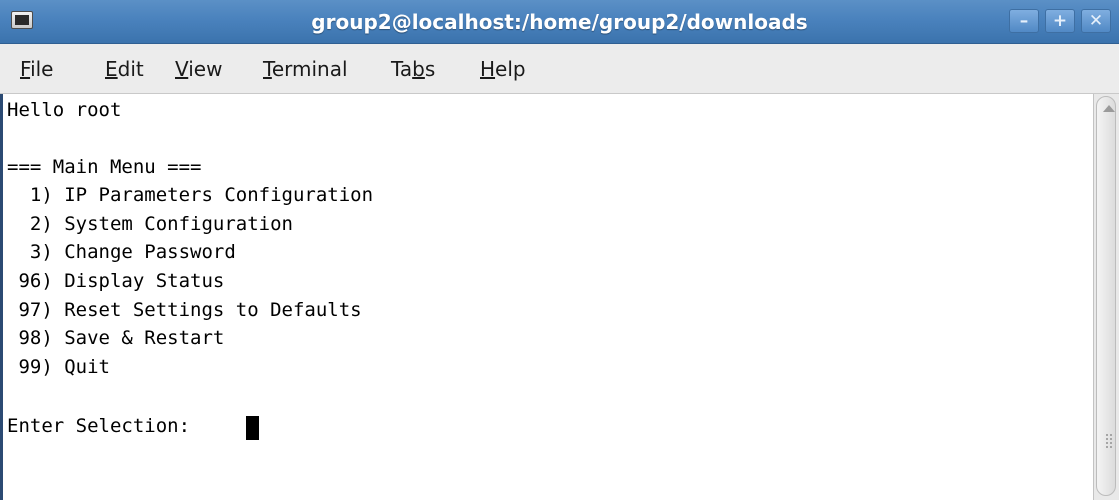 The width and height of the screenshot is (1119, 500). What do you see at coordinates (559, 69) in the screenshot?
I see `menu-bar: File Edit View Terminal Tabs Help` at bounding box center [559, 69].